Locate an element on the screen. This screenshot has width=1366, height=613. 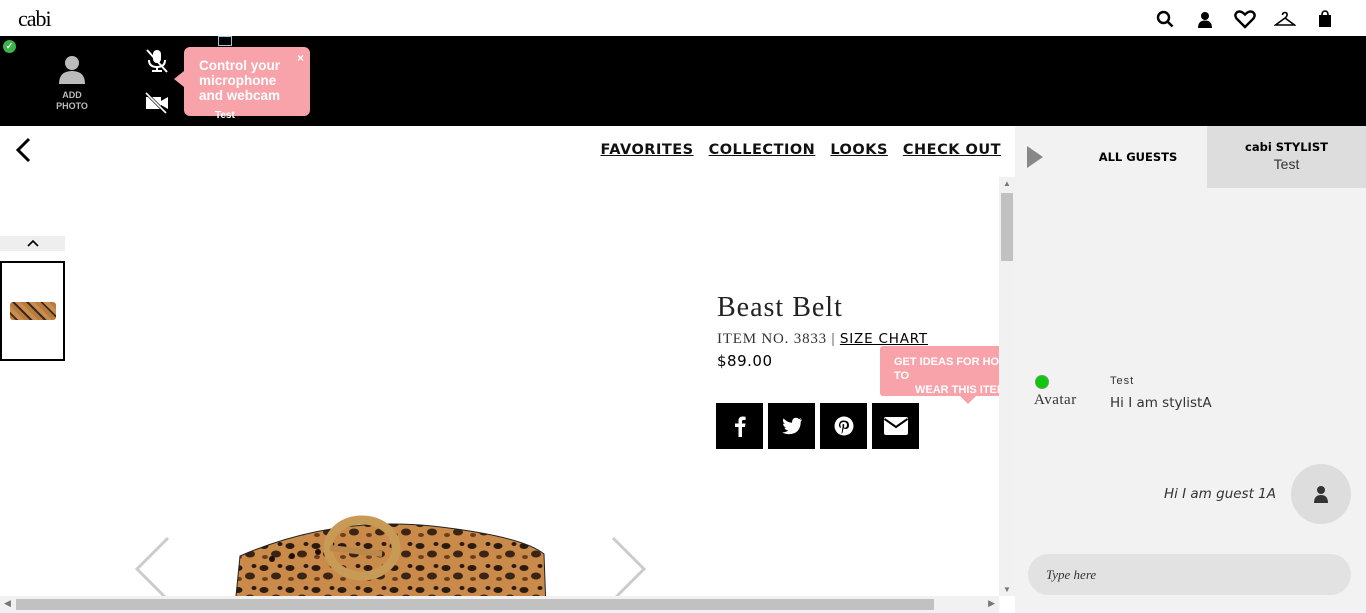
pinterest-icon is located at coordinates (843, 426).